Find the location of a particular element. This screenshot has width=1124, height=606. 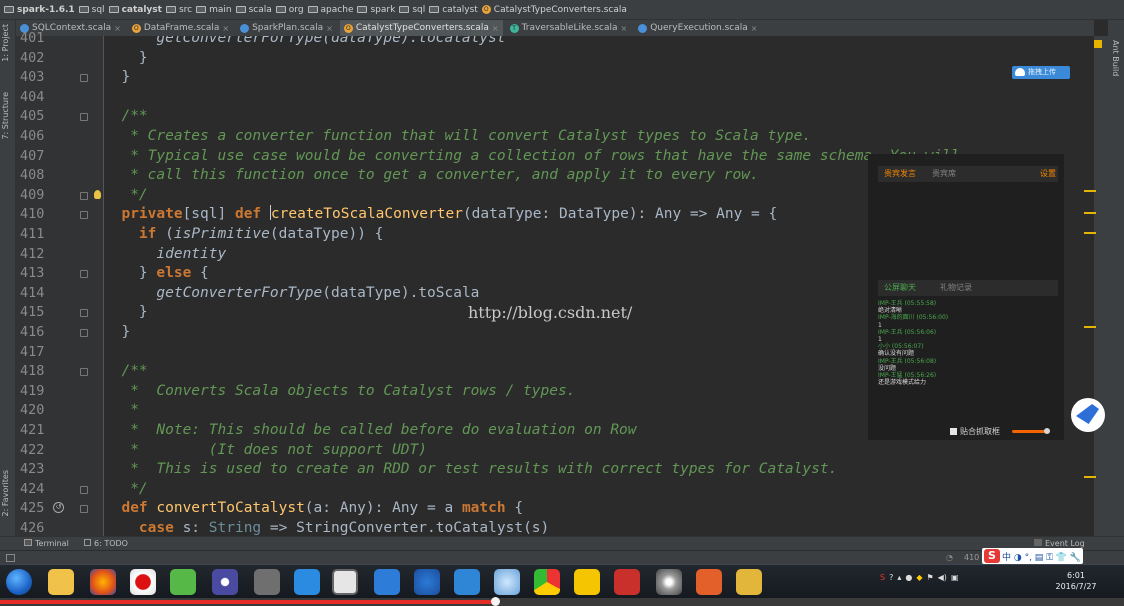

photo-app-icon is located at coordinates (267, 582).